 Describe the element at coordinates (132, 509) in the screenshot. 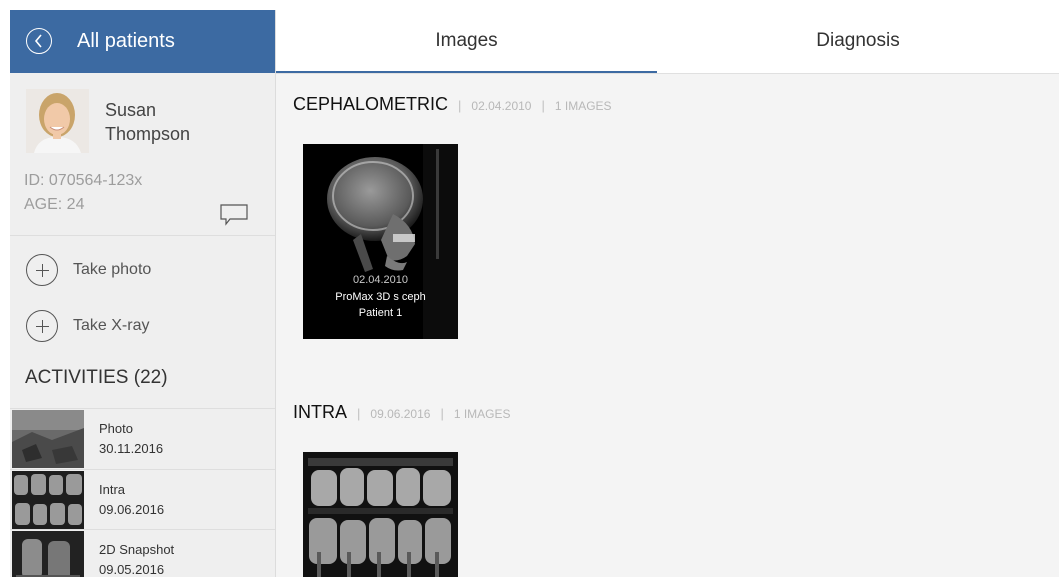

I see `activity-date: 09.06.2016` at that location.